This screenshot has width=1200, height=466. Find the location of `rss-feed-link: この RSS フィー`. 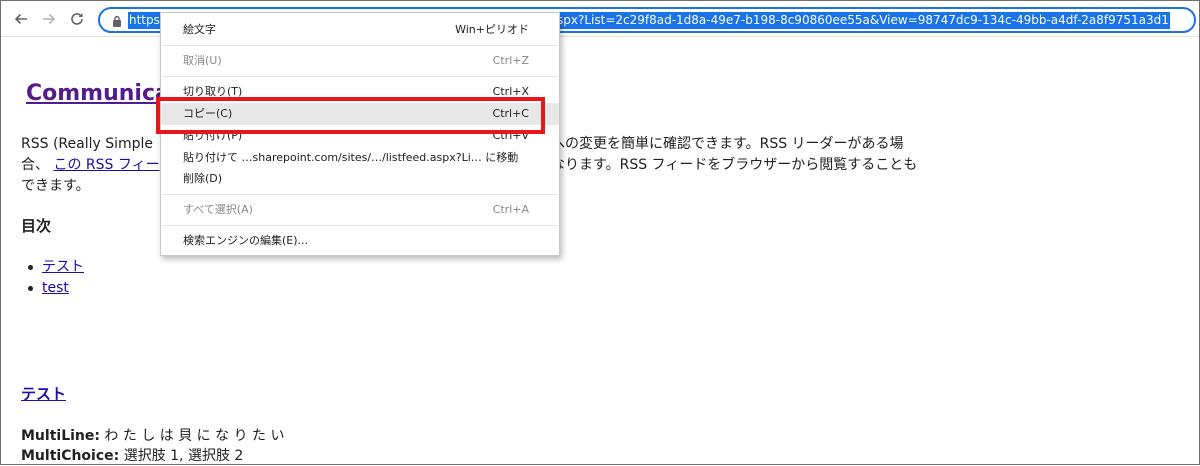

rss-feed-link: この RSS フィー is located at coordinates (106, 165).